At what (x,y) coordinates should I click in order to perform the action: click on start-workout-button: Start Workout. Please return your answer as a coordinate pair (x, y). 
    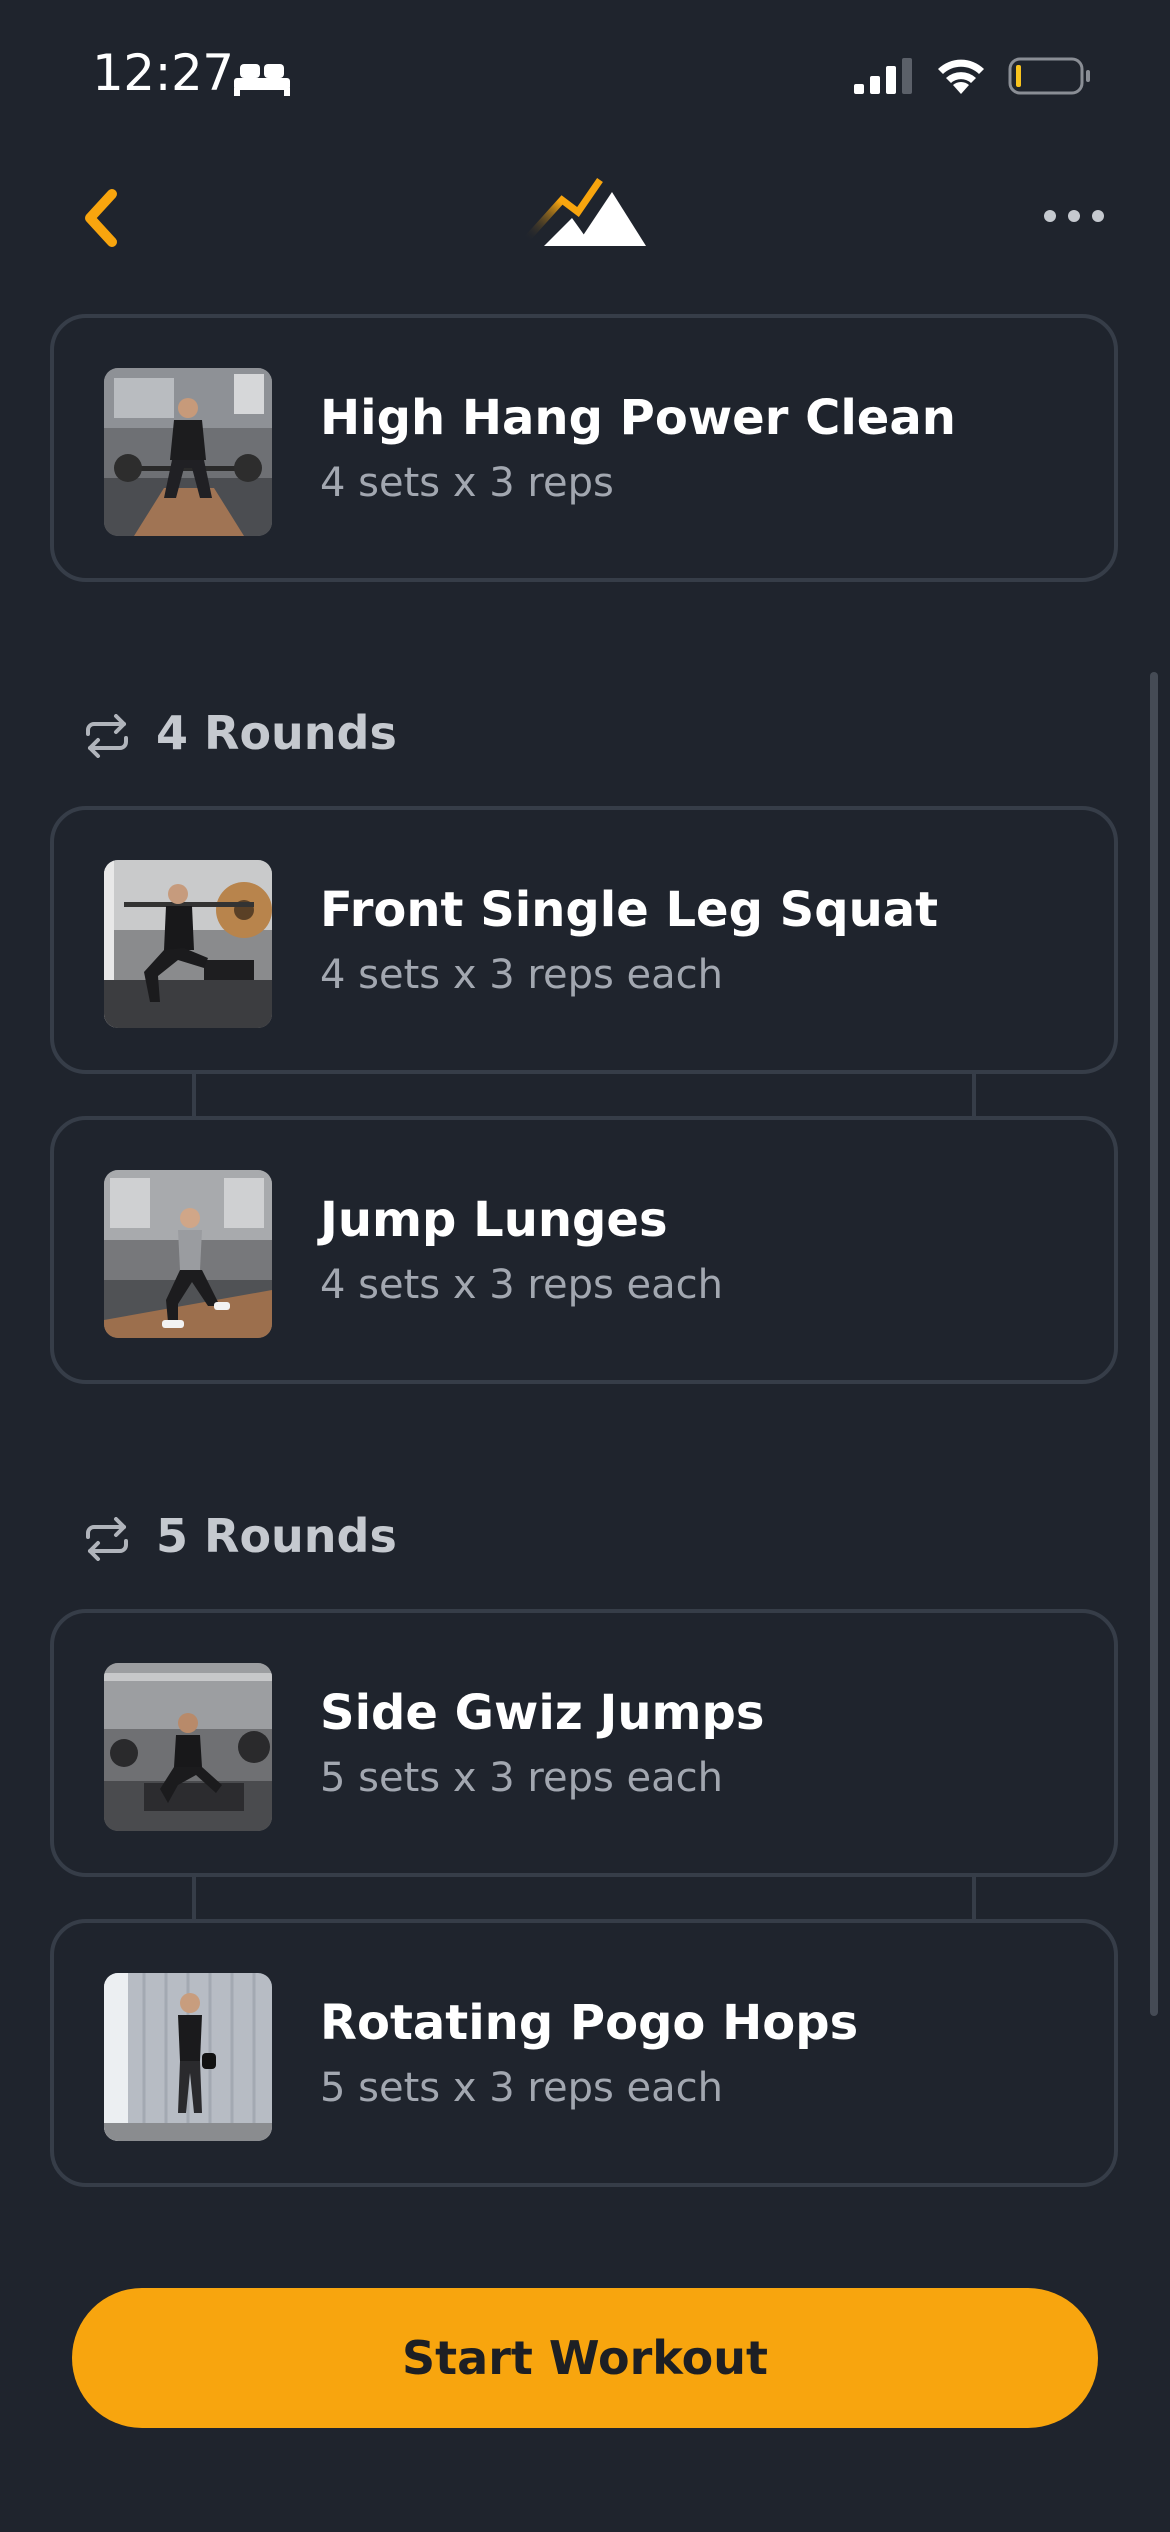
    Looking at the image, I should click on (585, 2358).